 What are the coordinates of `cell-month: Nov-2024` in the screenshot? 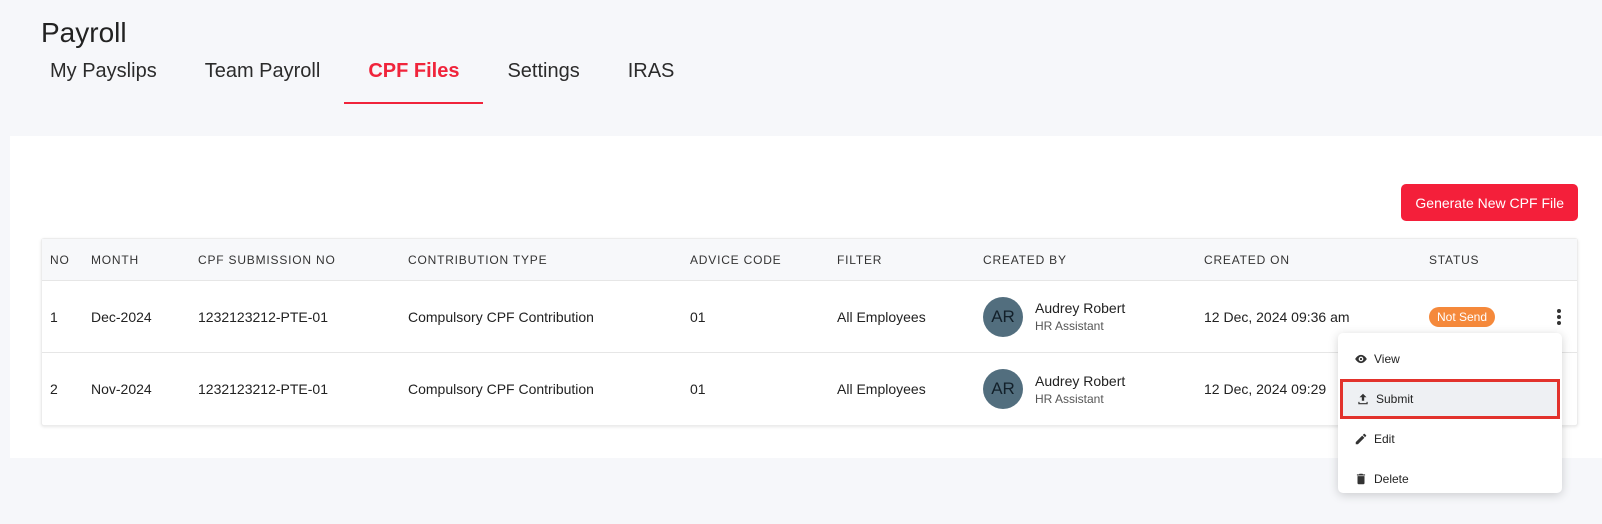 It's located at (121, 389).